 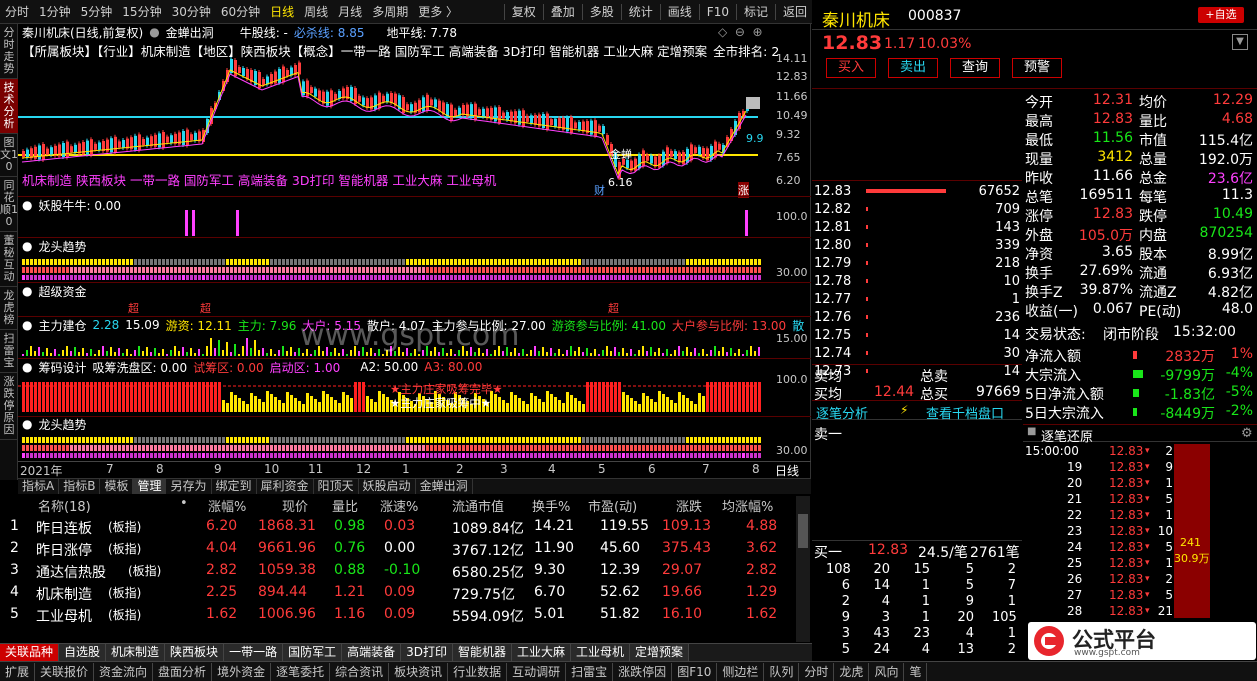 I want to click on function-tab: 扫雷宝, so click(x=590, y=671).